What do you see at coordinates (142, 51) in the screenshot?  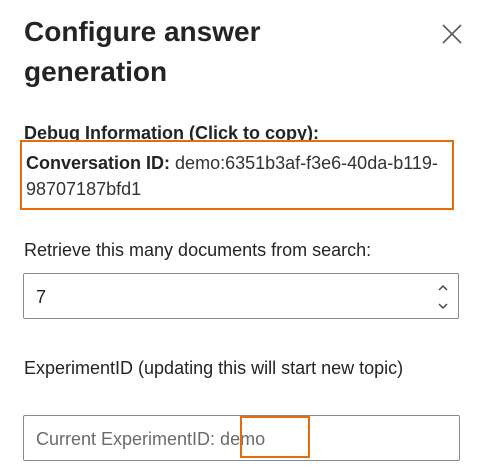 I see `panel-title: Configure answer generation` at bounding box center [142, 51].